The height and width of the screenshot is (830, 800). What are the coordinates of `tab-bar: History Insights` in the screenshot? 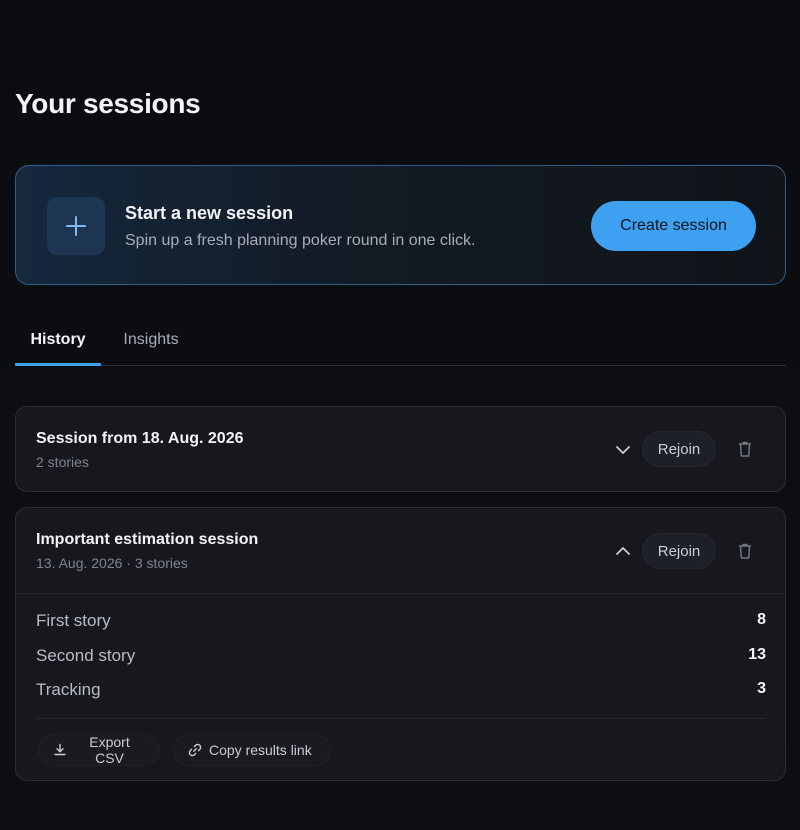 It's located at (400, 340).